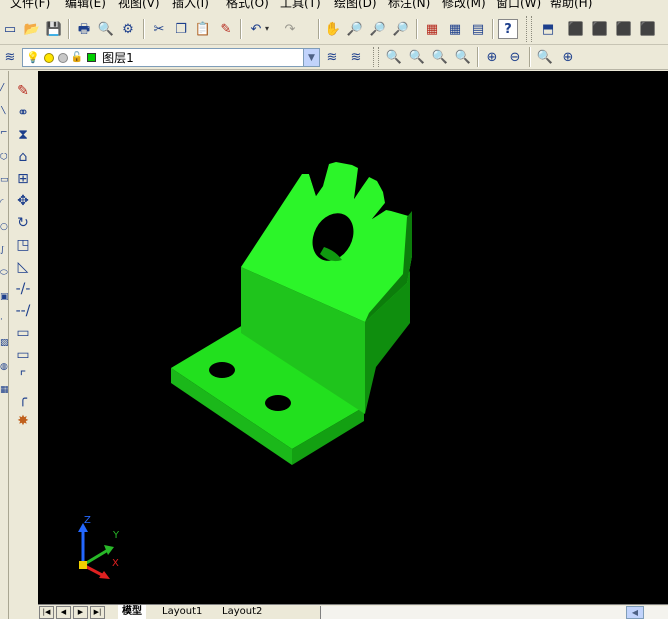 This screenshot has width=668, height=619. I want to click on ucs-icon: Z Y X, so click(99, 547).